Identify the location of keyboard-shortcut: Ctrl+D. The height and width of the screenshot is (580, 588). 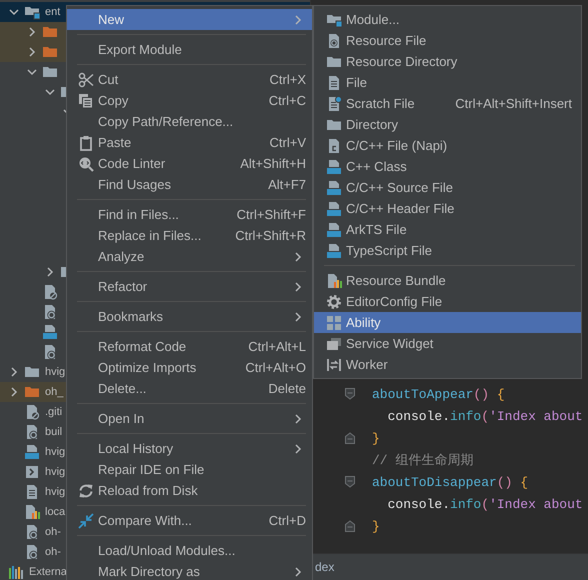
(287, 520).